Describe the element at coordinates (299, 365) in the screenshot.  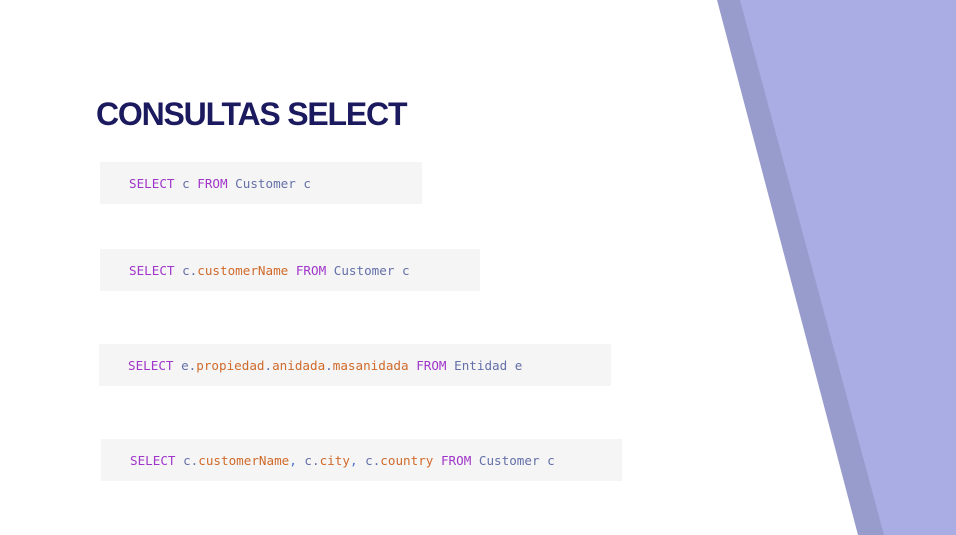
I see `code-token-prop: anidada` at that location.